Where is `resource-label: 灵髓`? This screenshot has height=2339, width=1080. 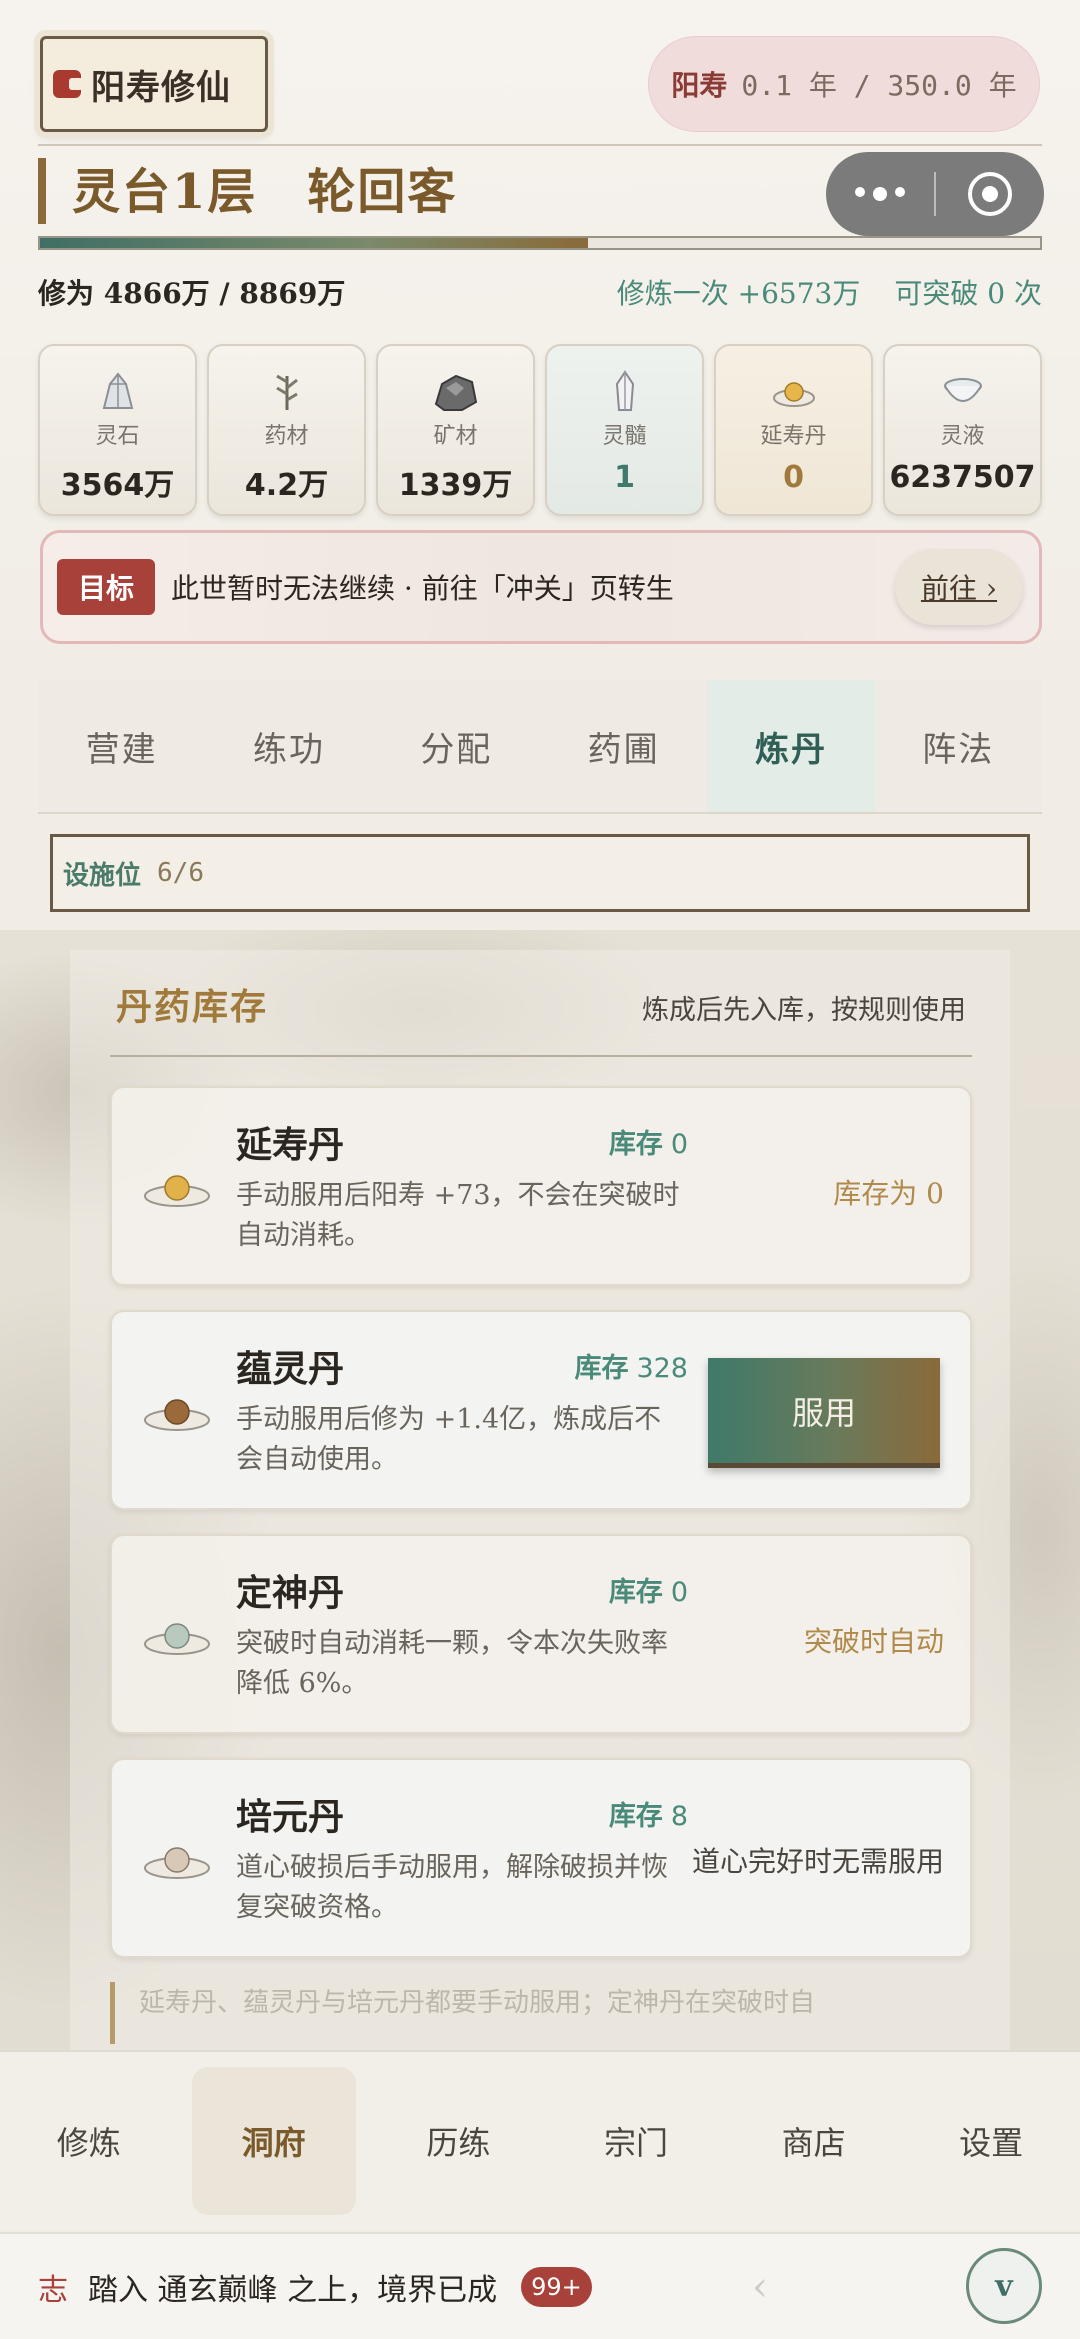
resource-label: 灵髓 is located at coordinates (624, 436).